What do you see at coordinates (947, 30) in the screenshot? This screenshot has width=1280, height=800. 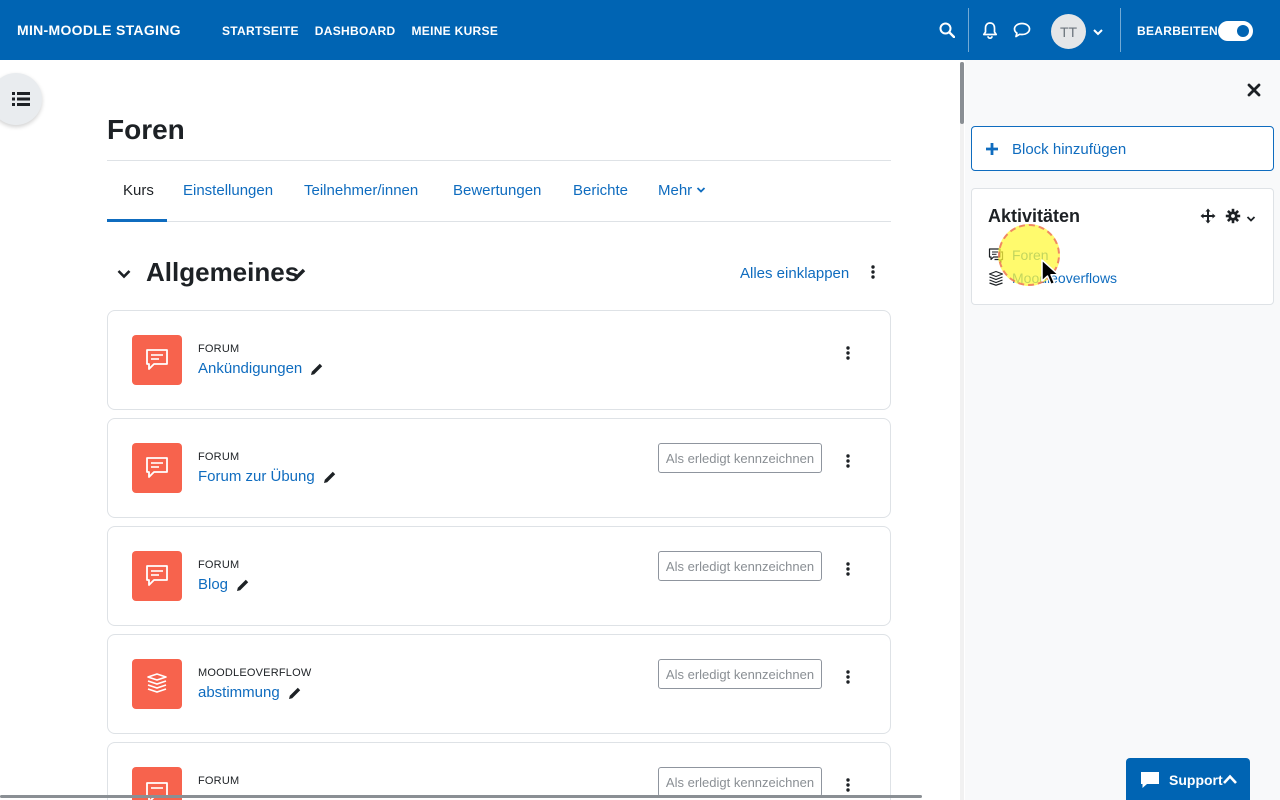 I see `search-icon` at bounding box center [947, 30].